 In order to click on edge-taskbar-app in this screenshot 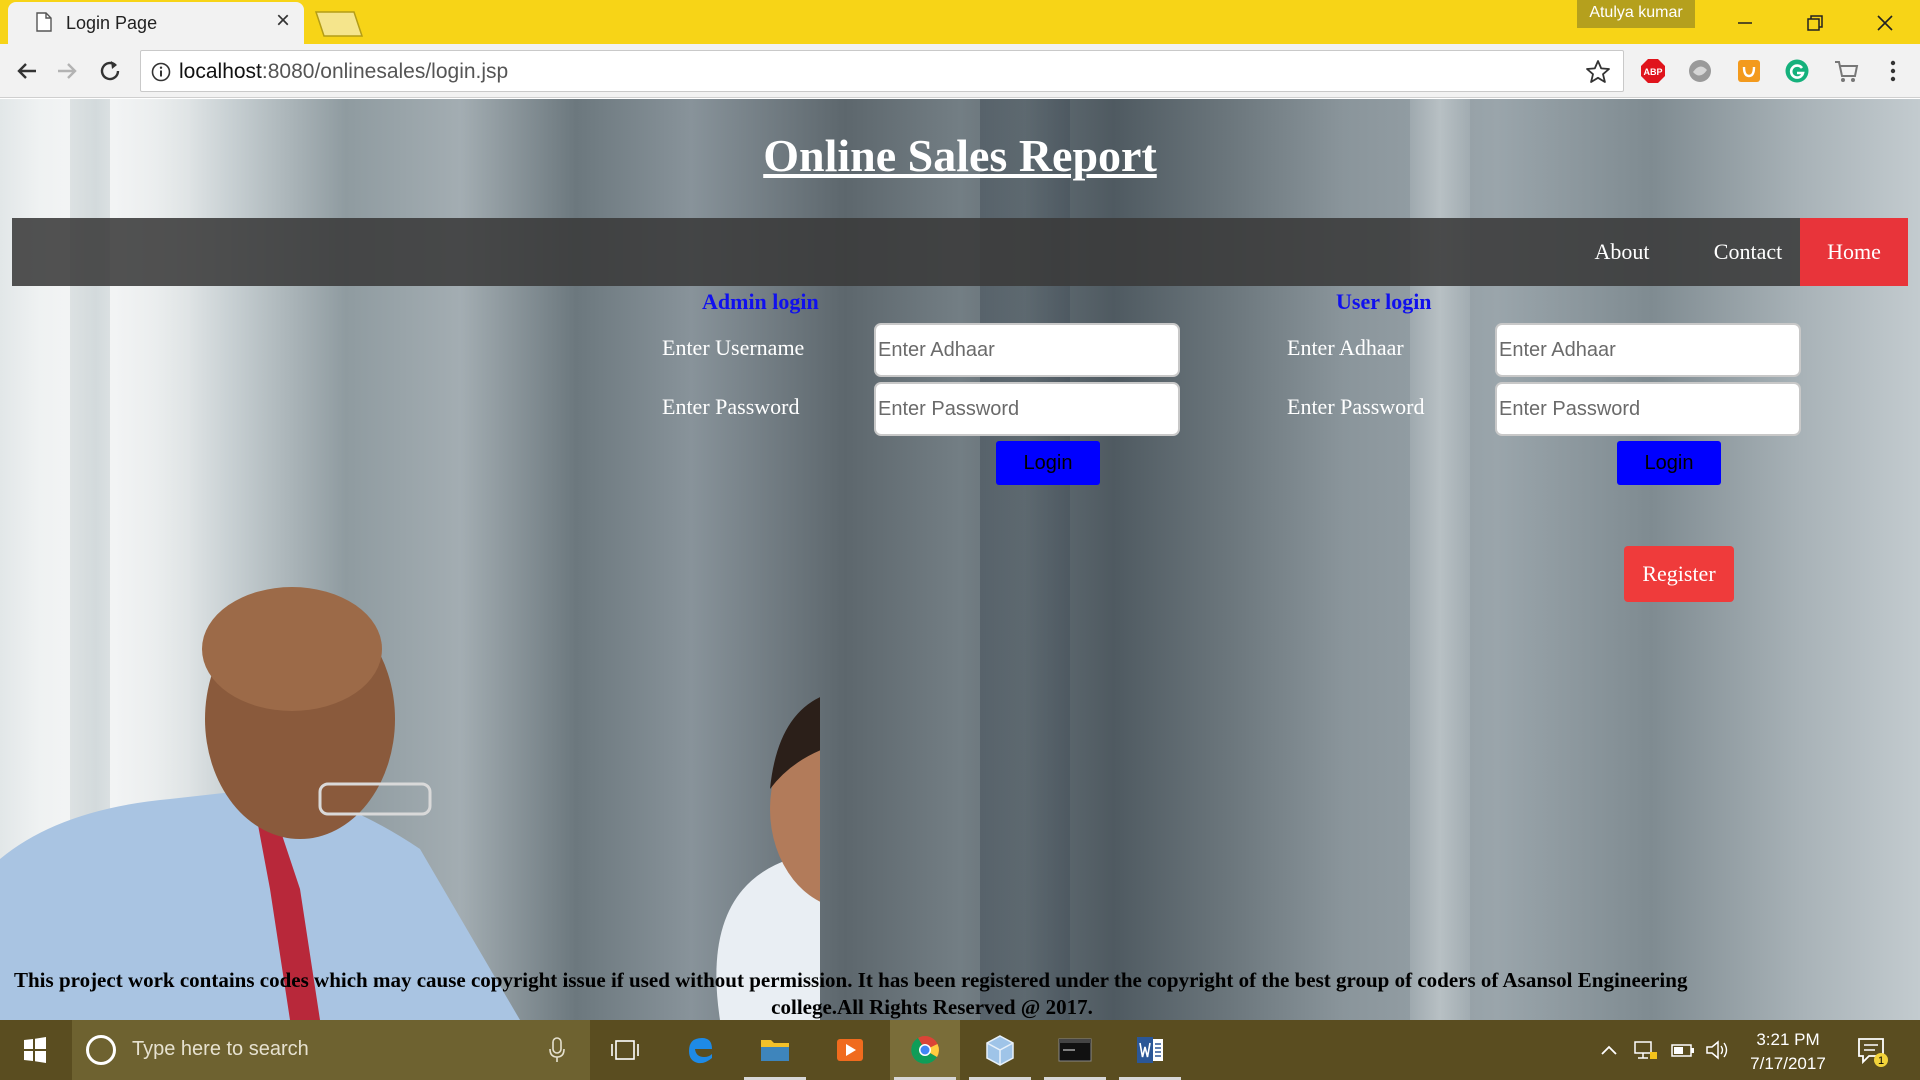, I will do `click(700, 1050)`.